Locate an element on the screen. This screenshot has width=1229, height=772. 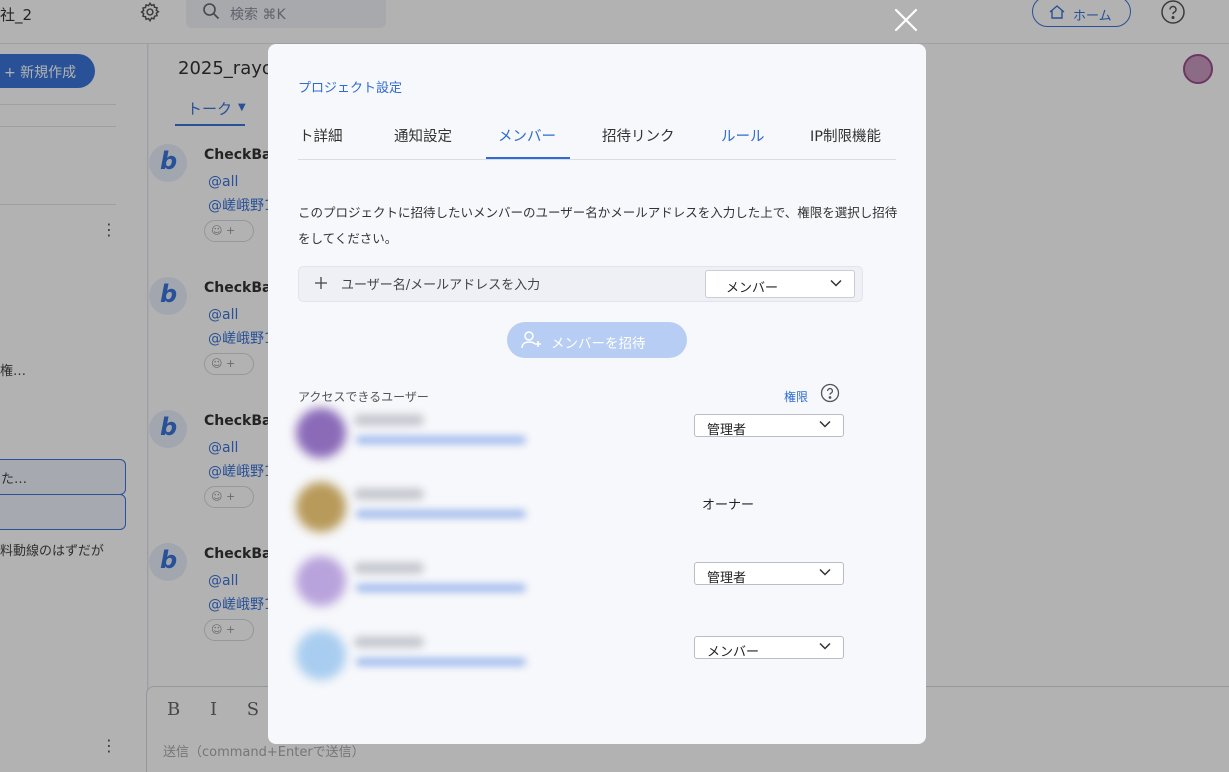
access-users-heading: アクセスできるユーザー is located at coordinates (363, 397).